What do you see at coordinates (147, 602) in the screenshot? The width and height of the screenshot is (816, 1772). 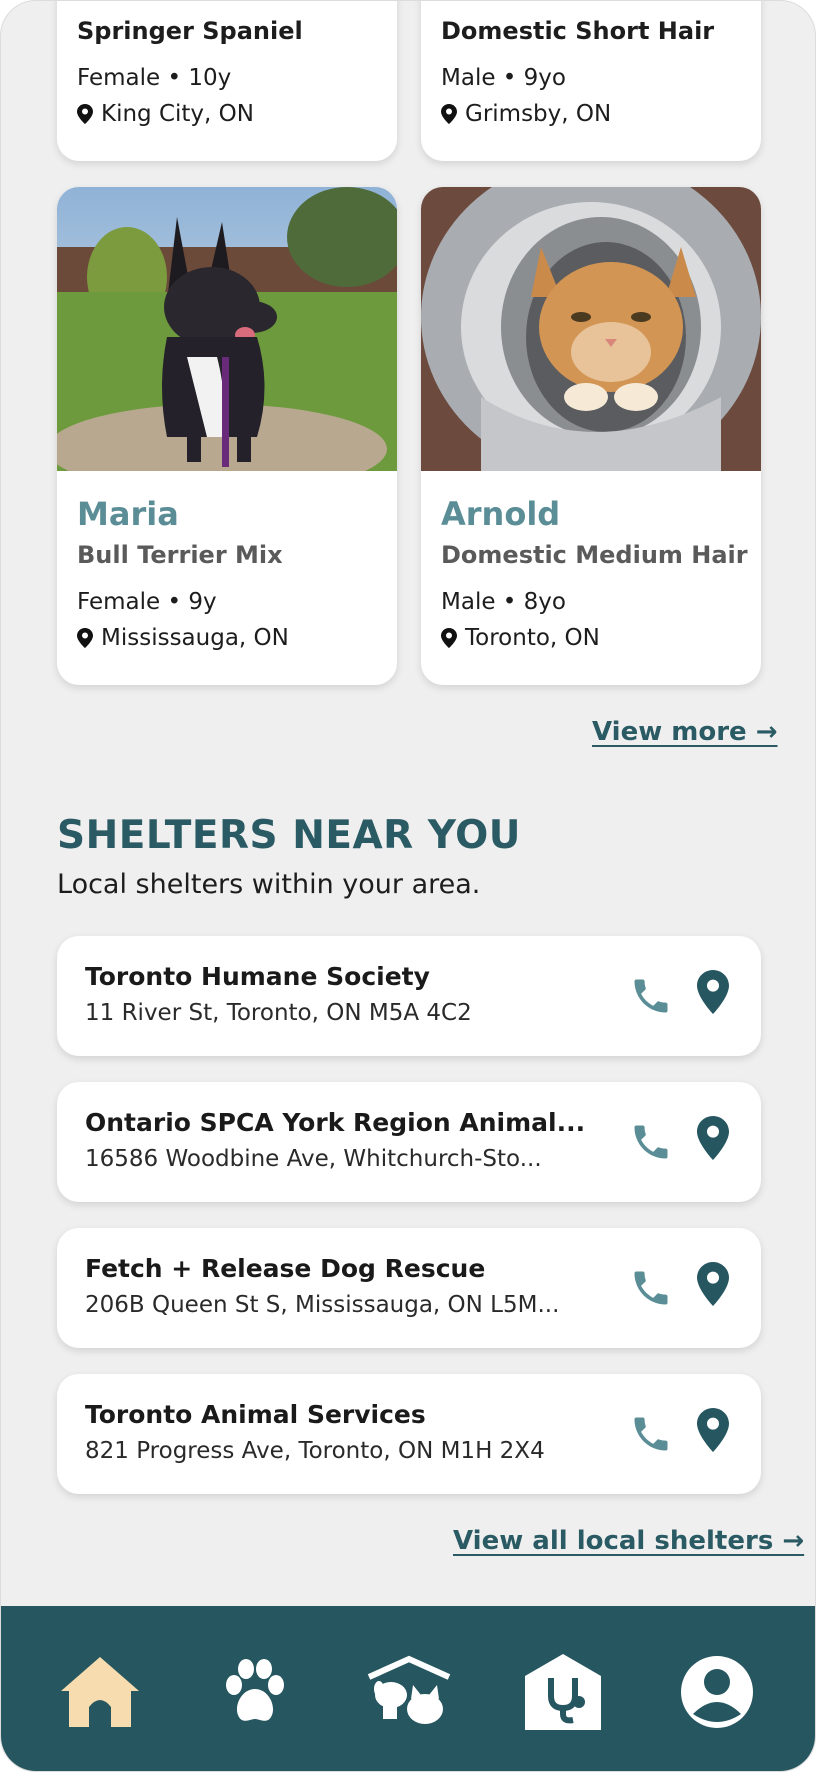 I see `pet-sex-age: Female • 9y` at bounding box center [147, 602].